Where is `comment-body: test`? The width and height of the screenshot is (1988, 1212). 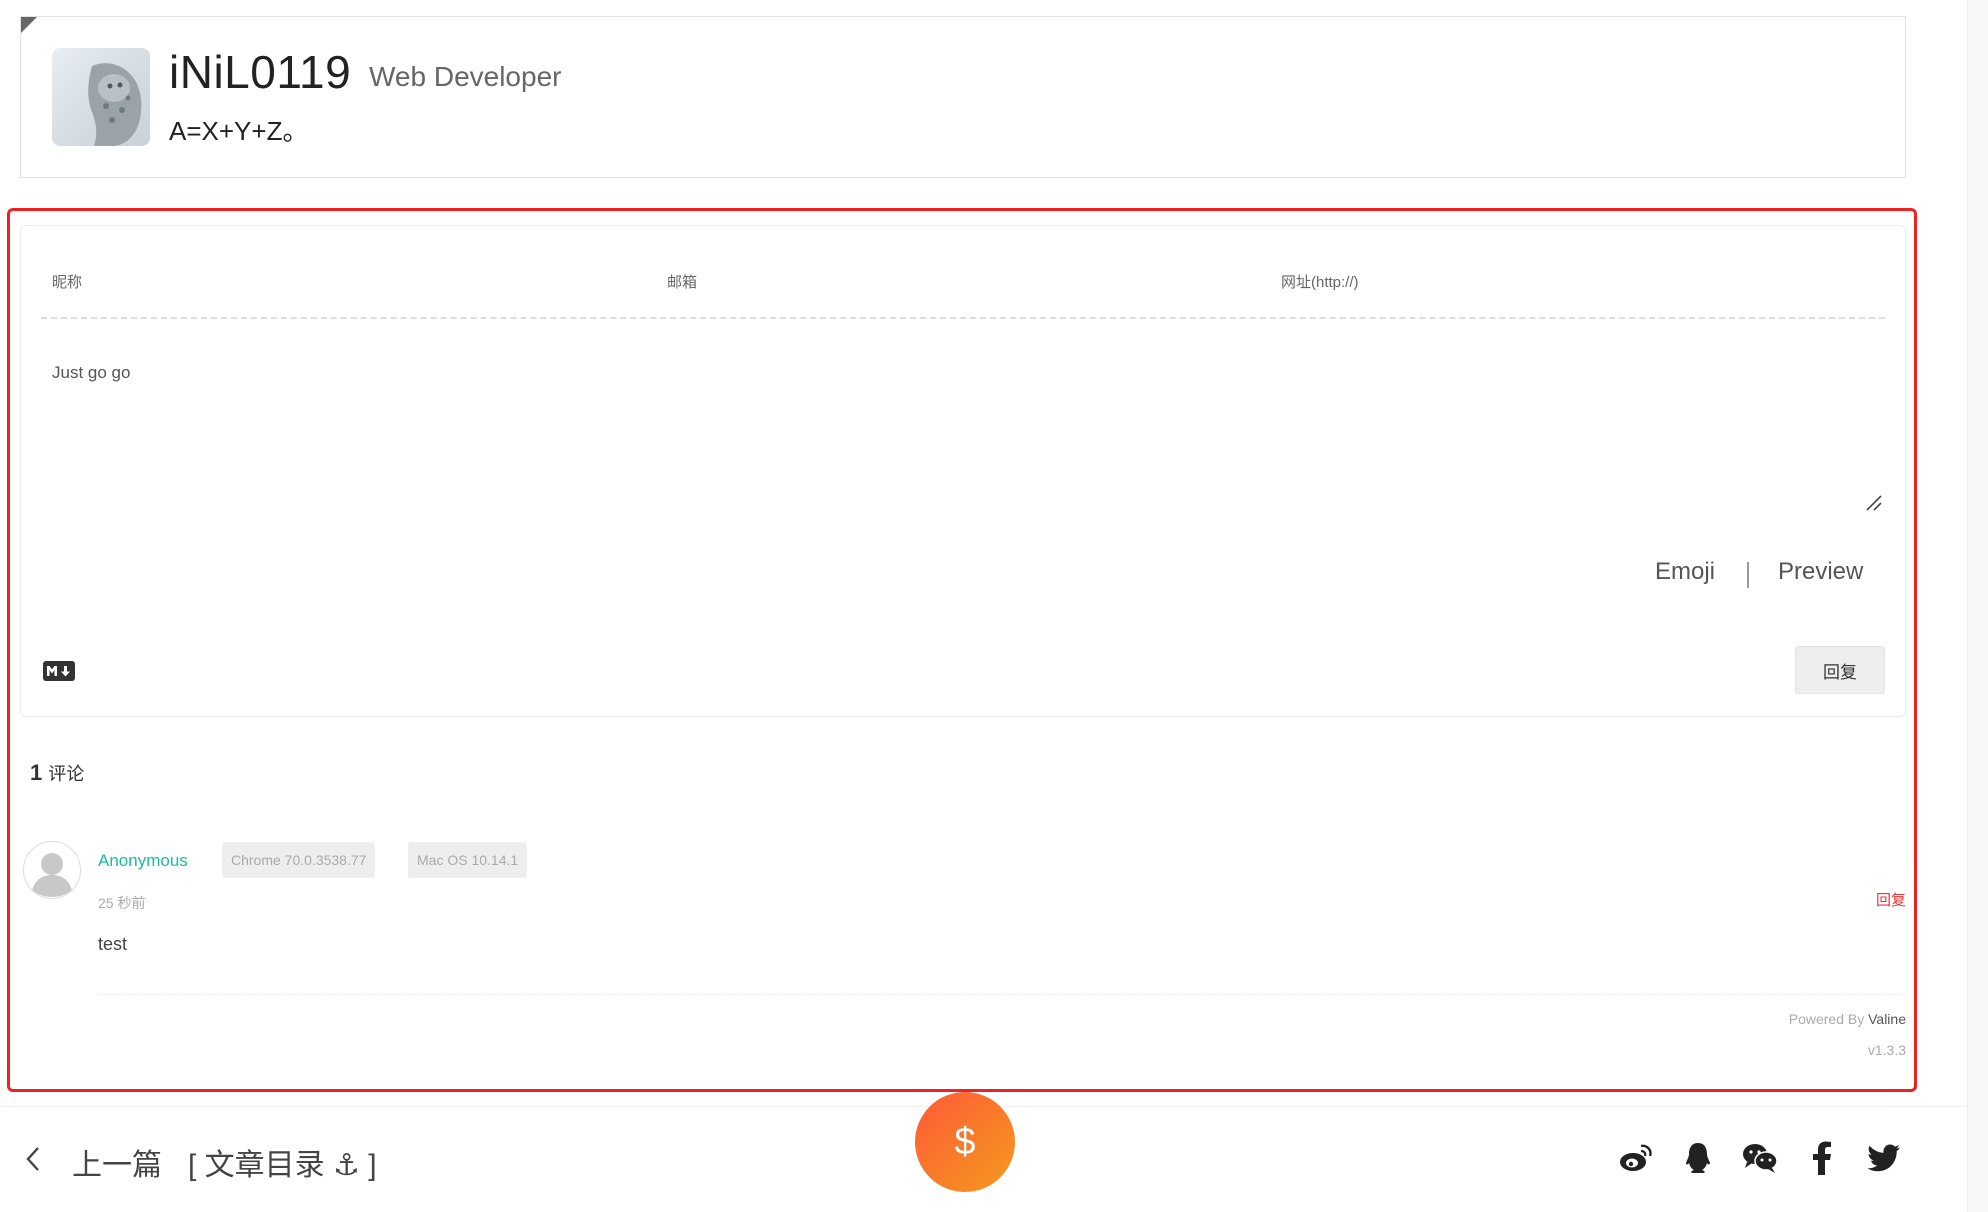 comment-body: test is located at coordinates (113, 944).